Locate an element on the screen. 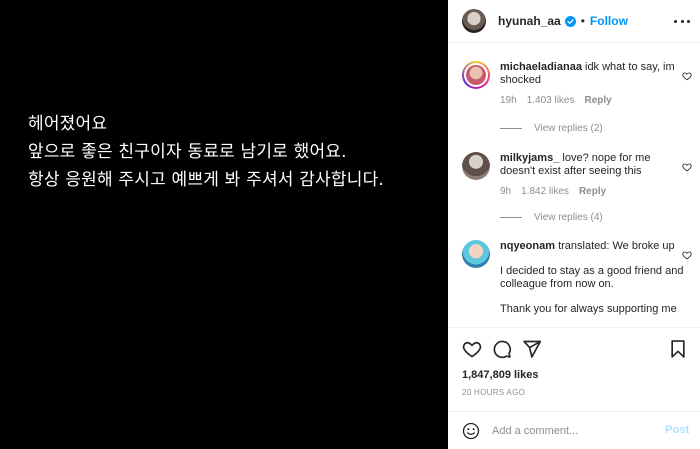 This screenshot has height=449, width=700. more-options-icon is located at coordinates (682, 21).